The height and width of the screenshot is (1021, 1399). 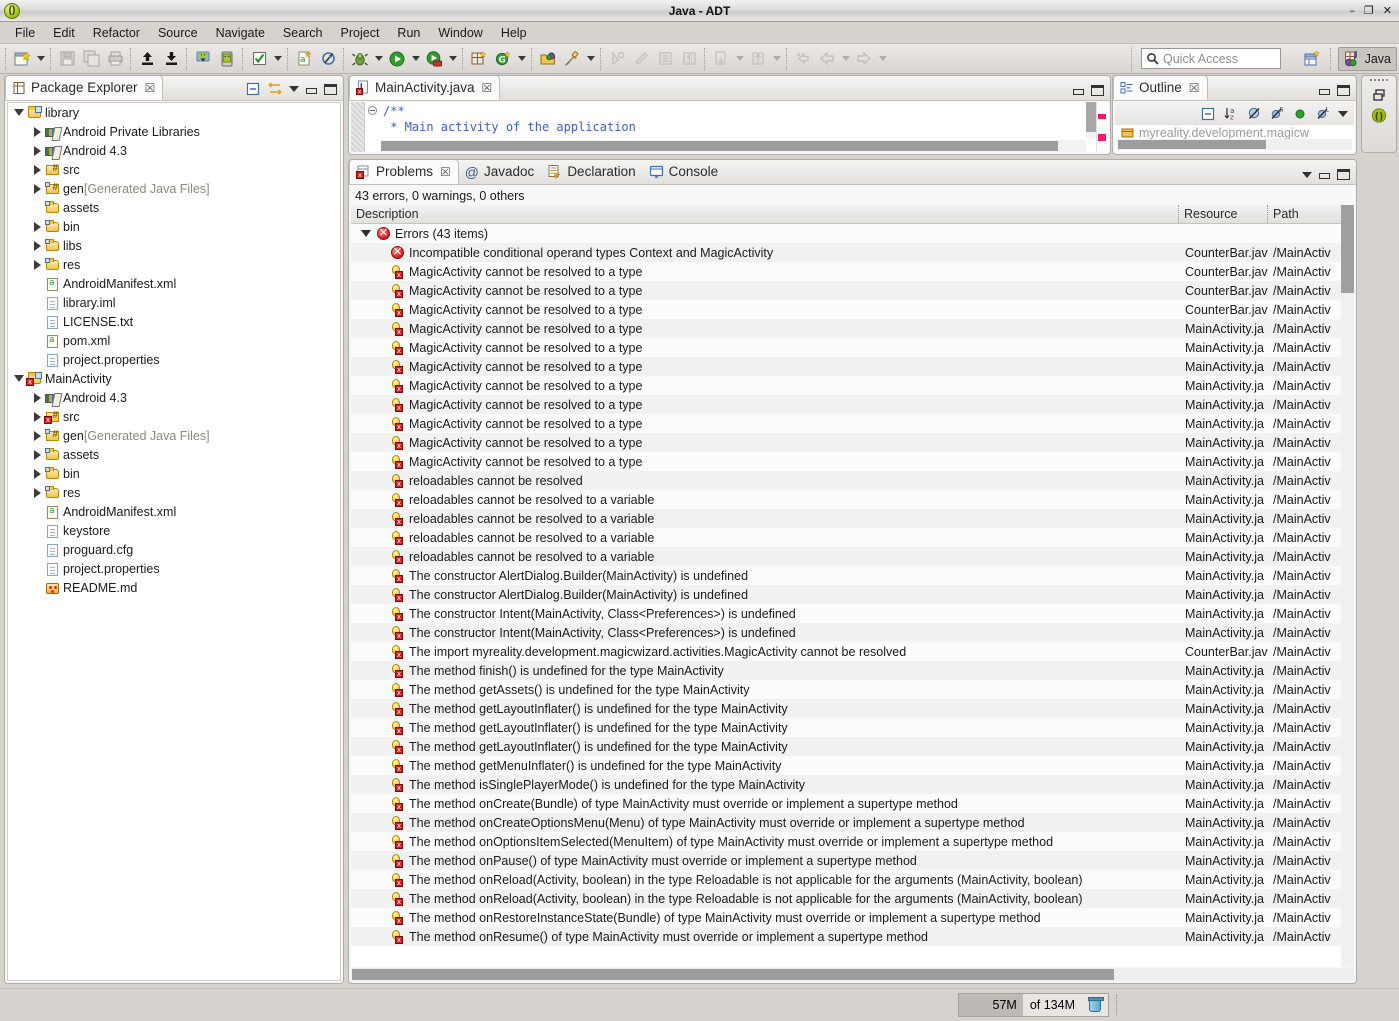 I want to click on lint-warnings-icon, so click(x=328, y=59).